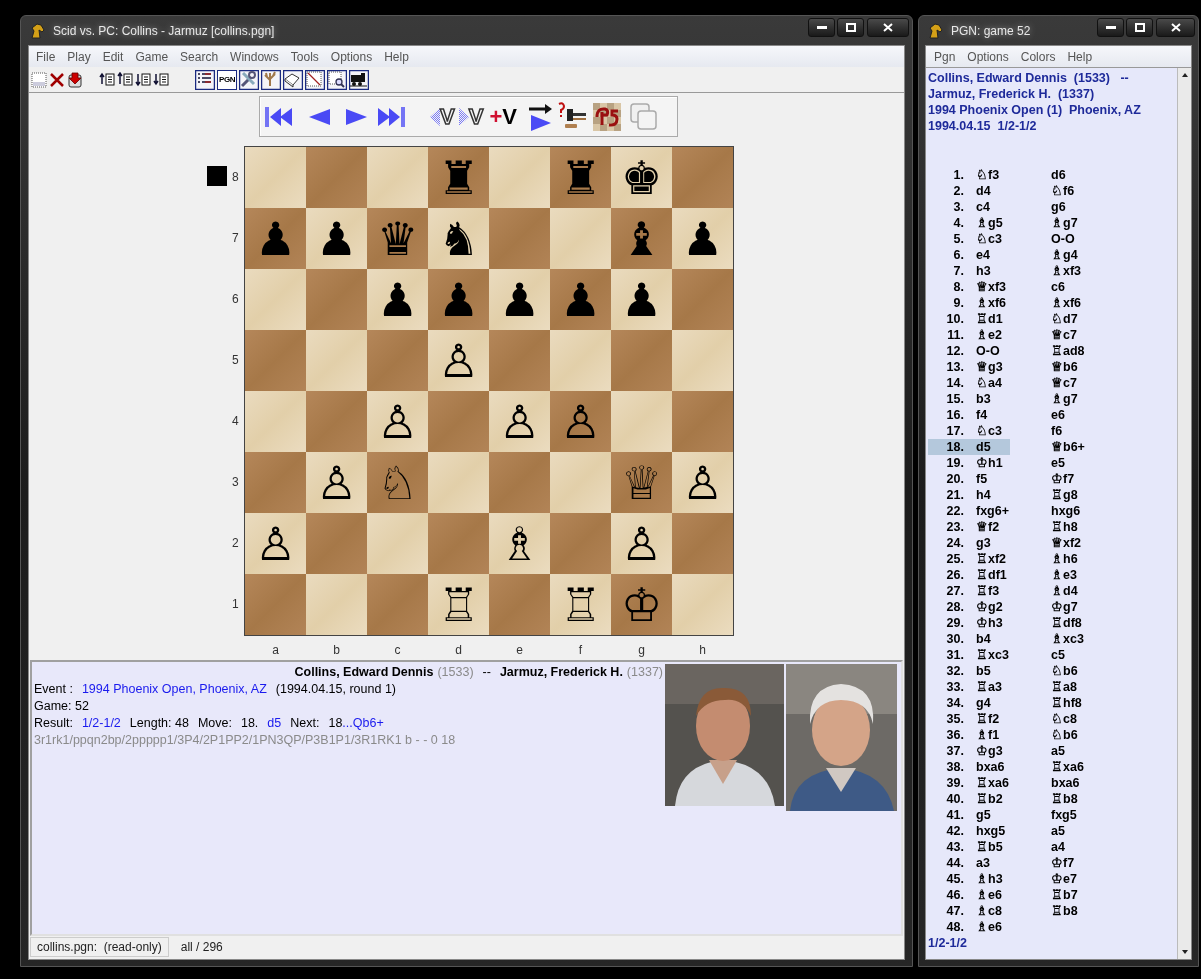 The height and width of the screenshot is (979, 1201). What do you see at coordinates (397, 238) in the screenshot?
I see `board-square: ♛` at bounding box center [397, 238].